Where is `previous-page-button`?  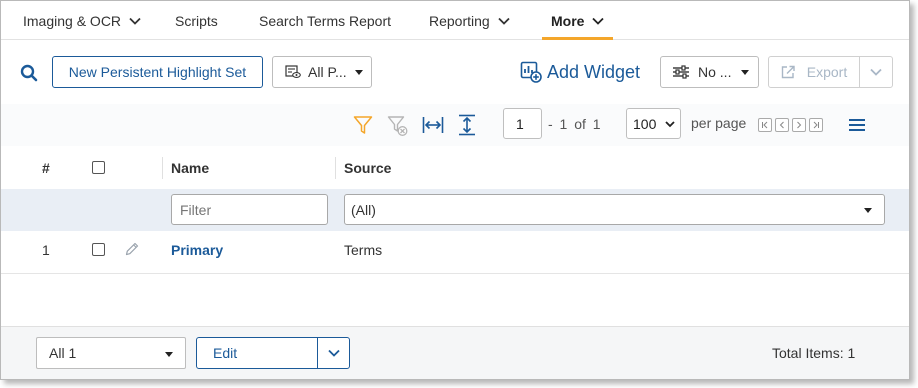 previous-page-button is located at coordinates (782, 125).